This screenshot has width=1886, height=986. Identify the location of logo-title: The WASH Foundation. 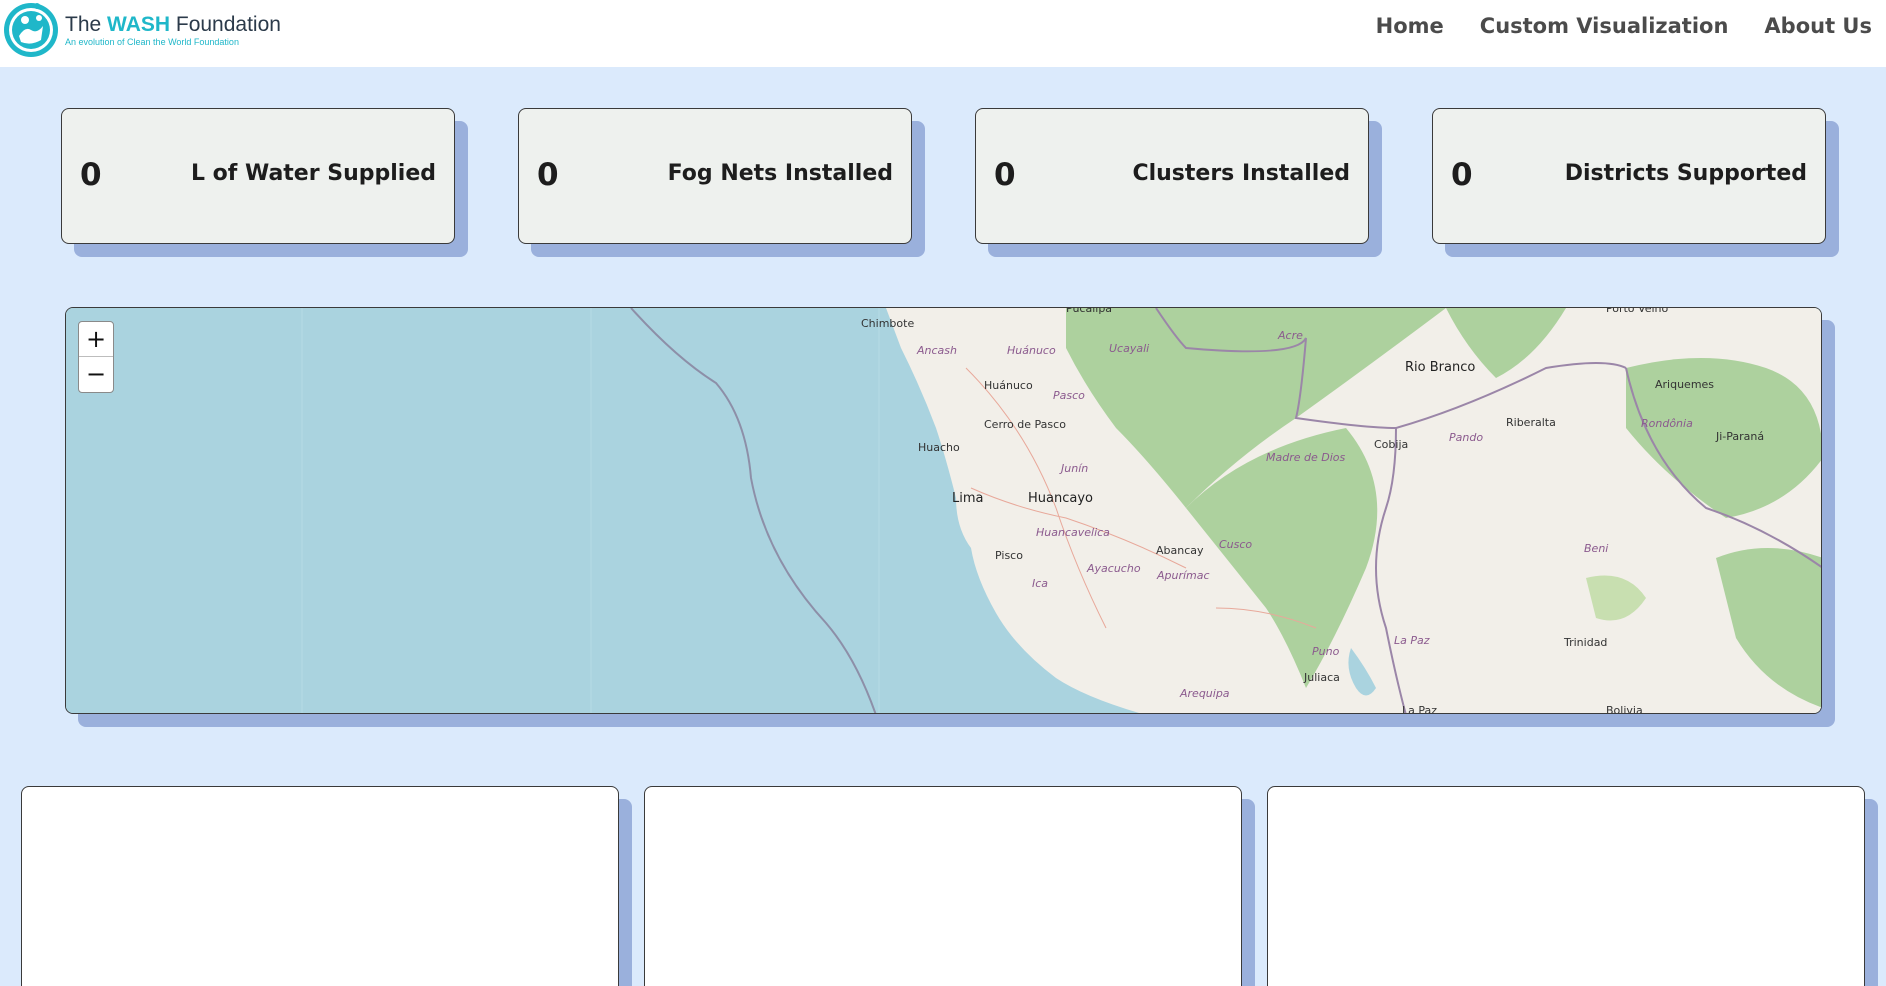
(173, 24).